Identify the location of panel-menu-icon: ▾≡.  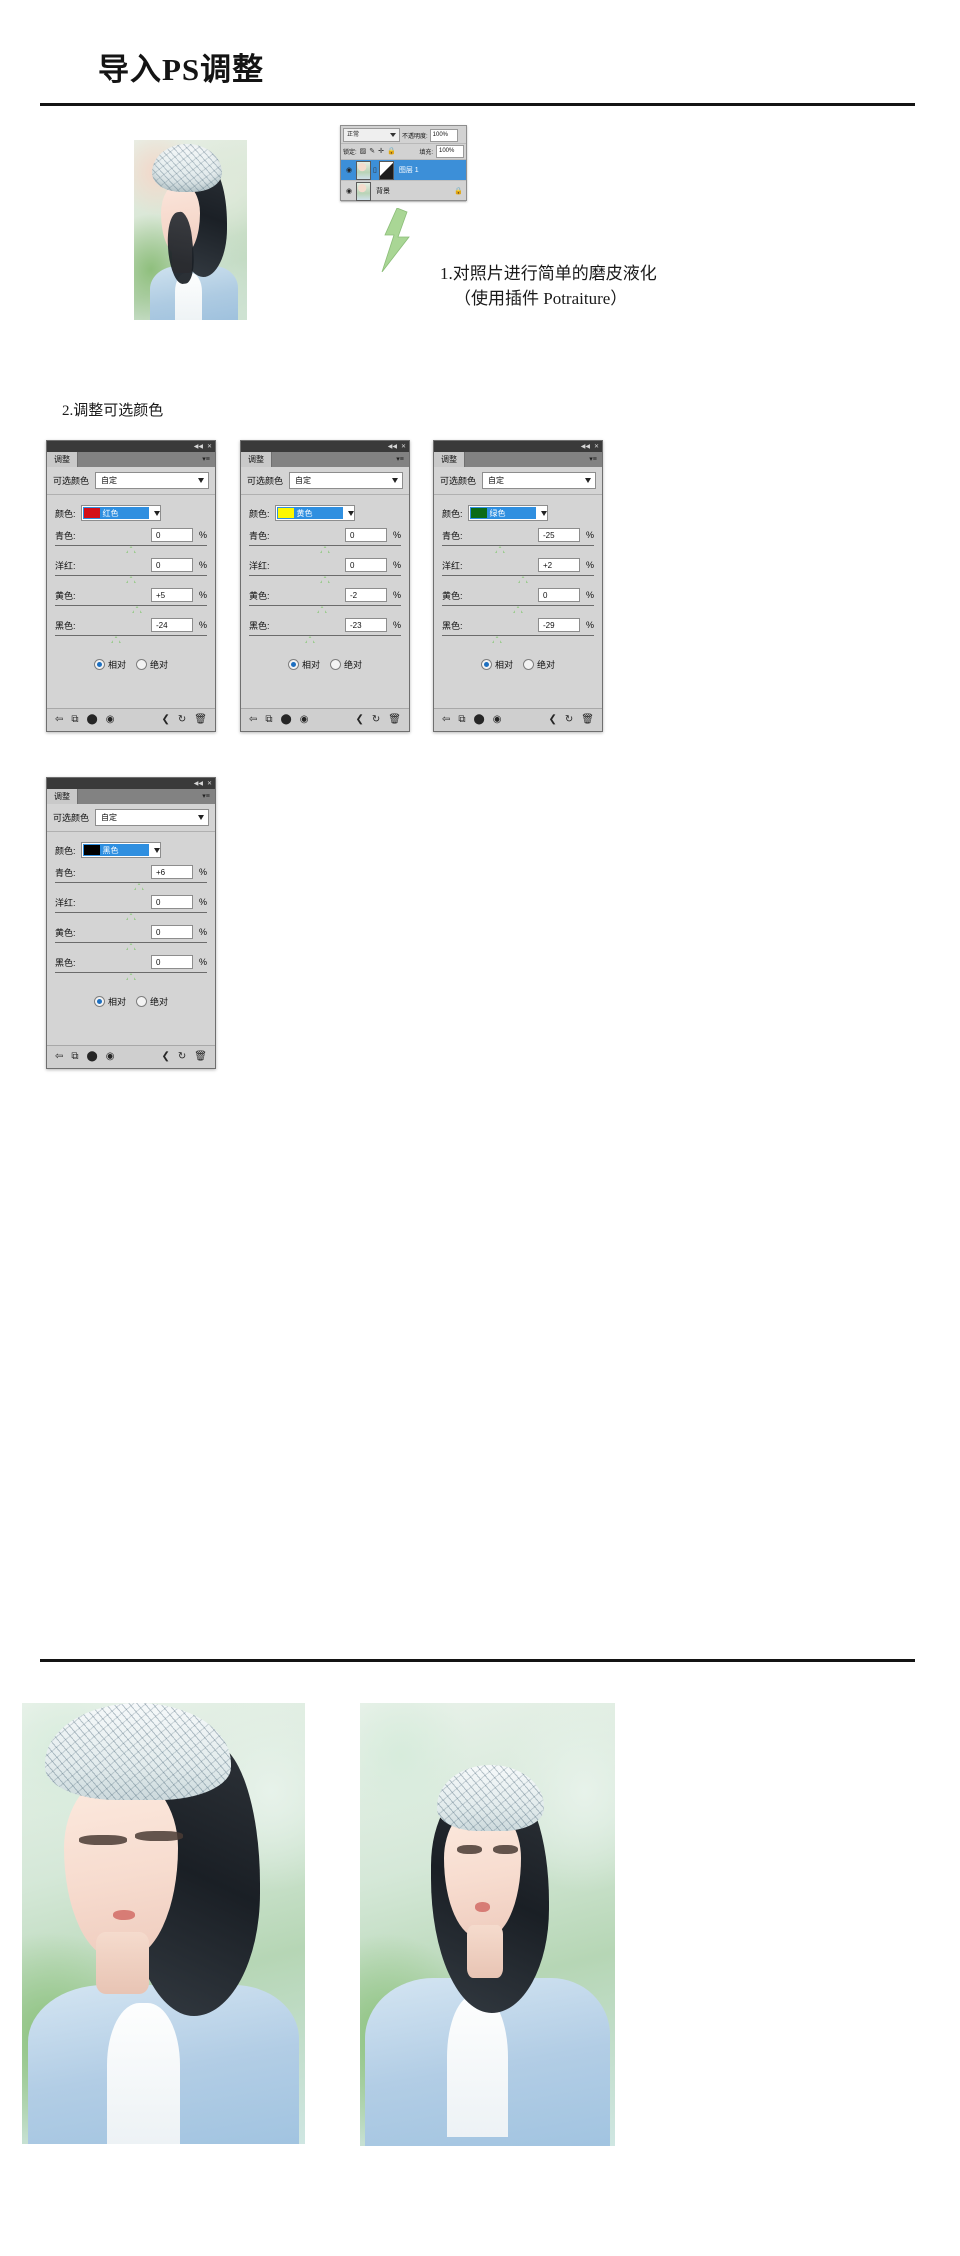
(206, 796).